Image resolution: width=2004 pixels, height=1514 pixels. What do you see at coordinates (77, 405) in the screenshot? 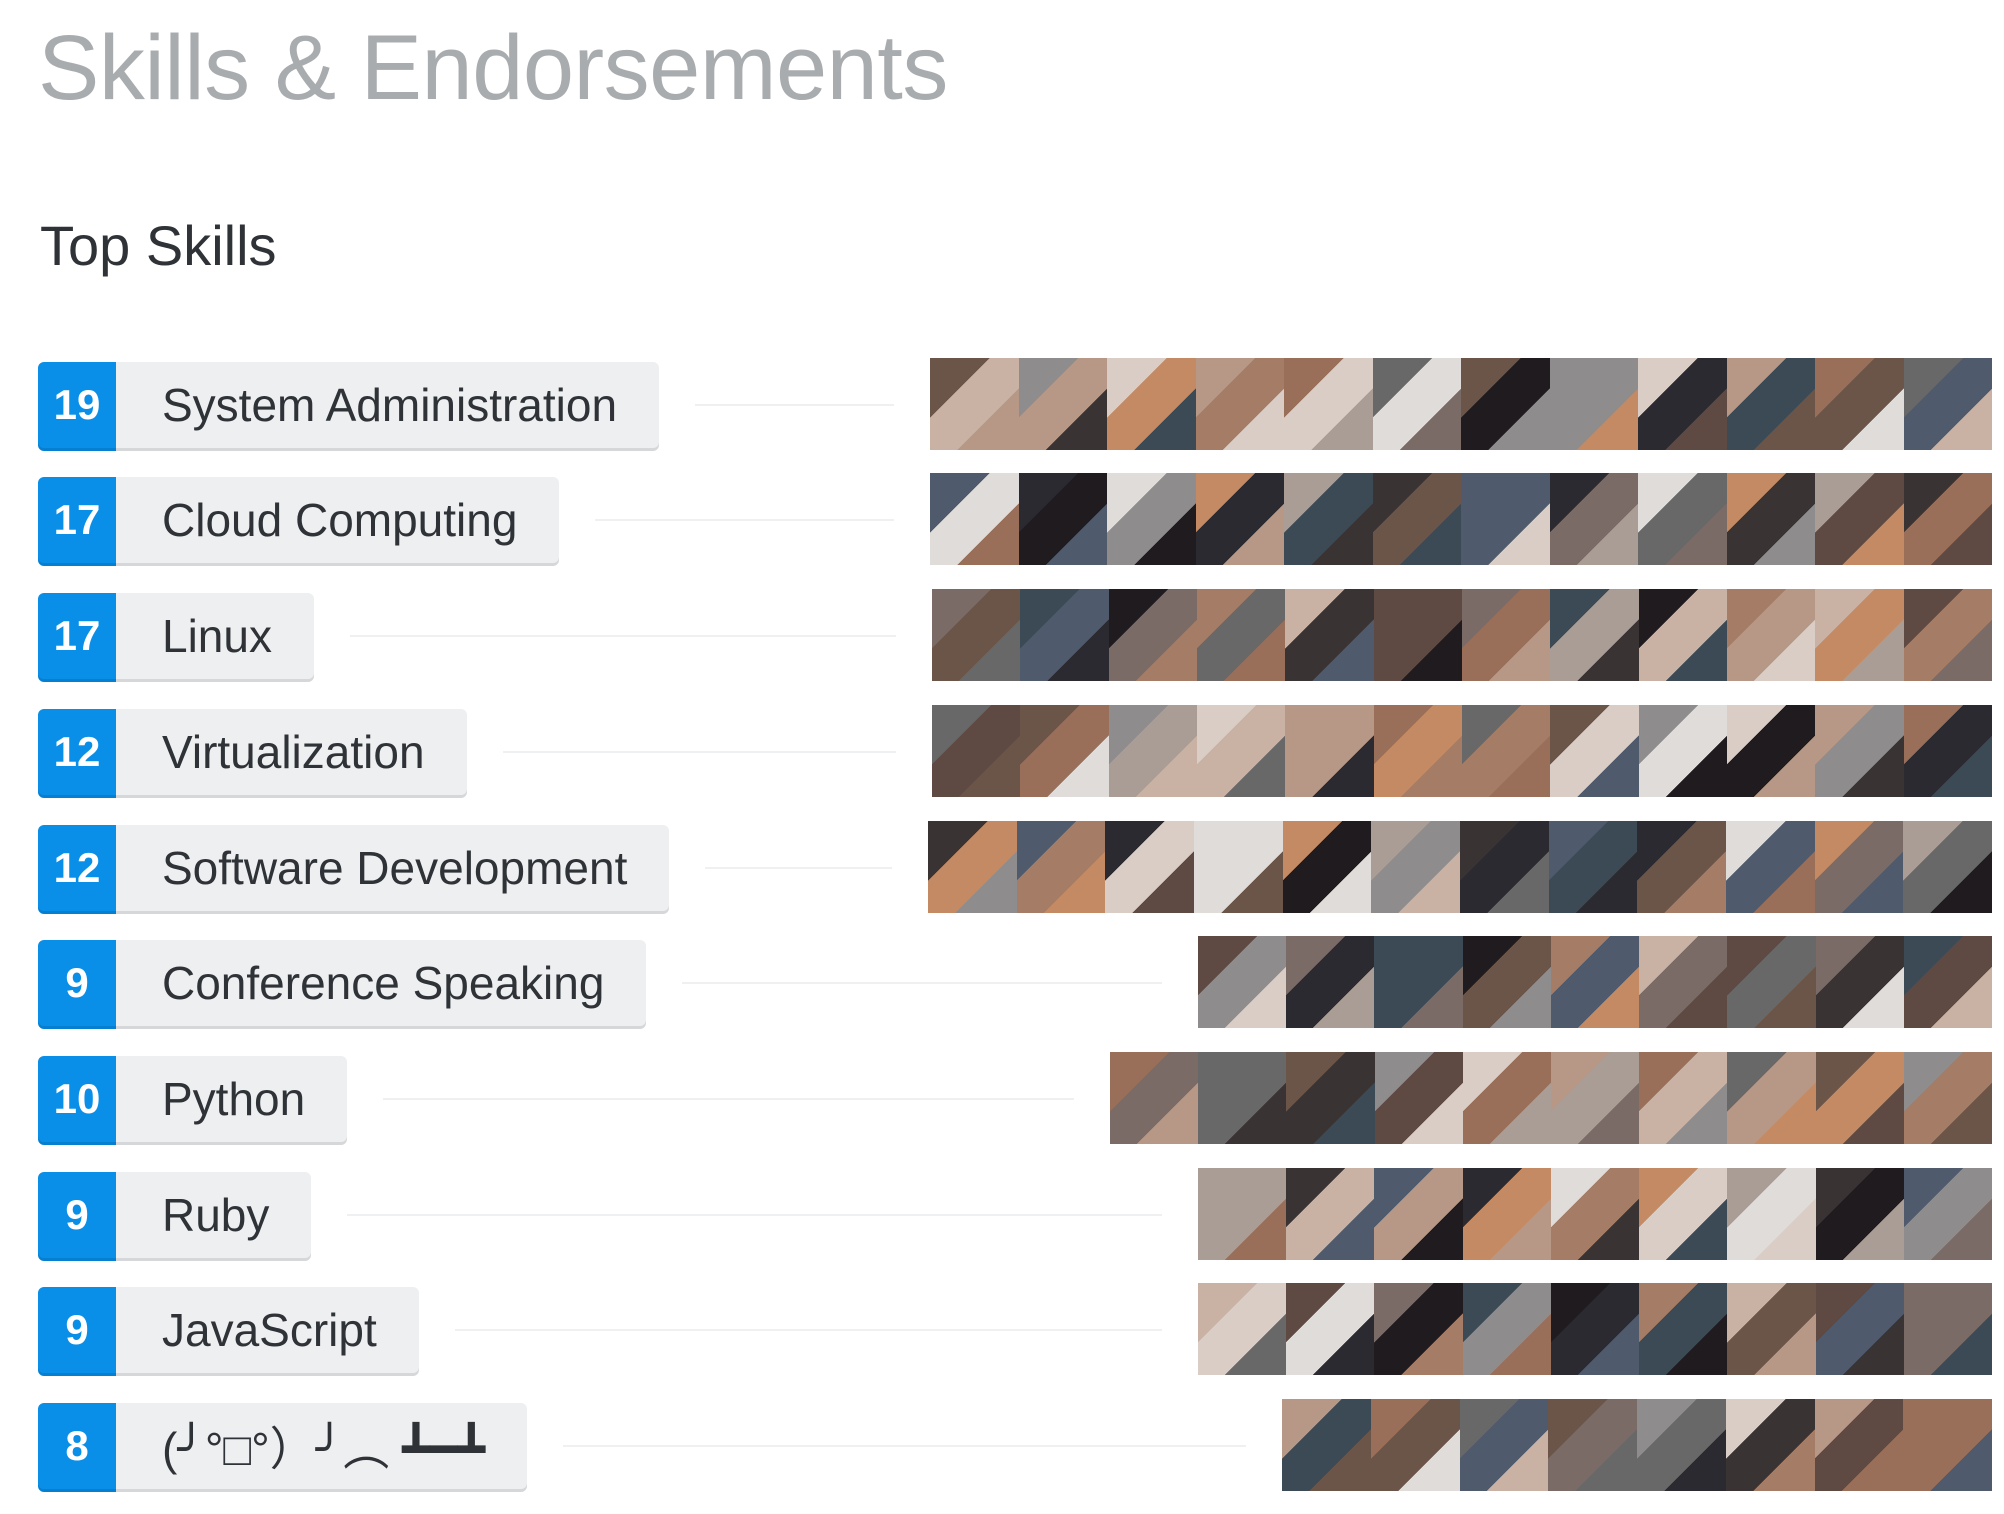
I see `endorsement-count-badge: 19` at bounding box center [77, 405].